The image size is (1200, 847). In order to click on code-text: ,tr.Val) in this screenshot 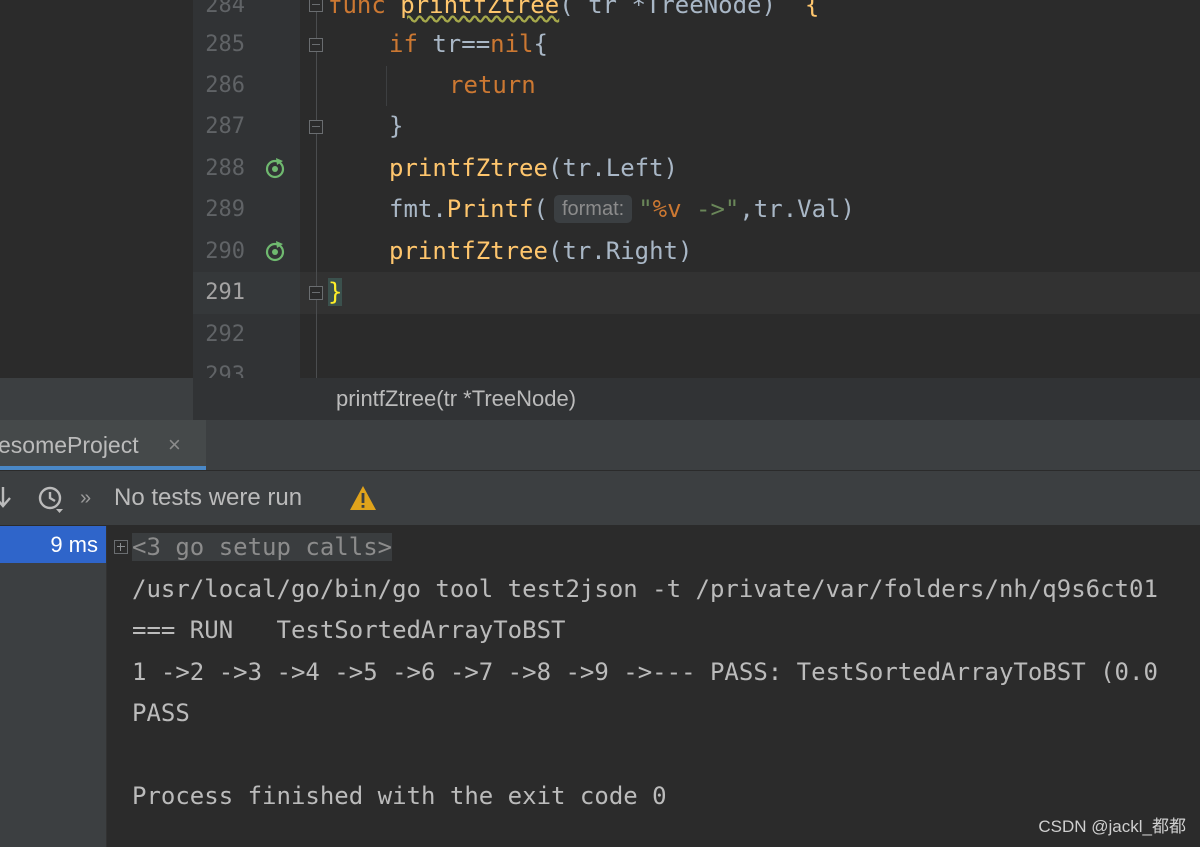, I will do `click(797, 209)`.